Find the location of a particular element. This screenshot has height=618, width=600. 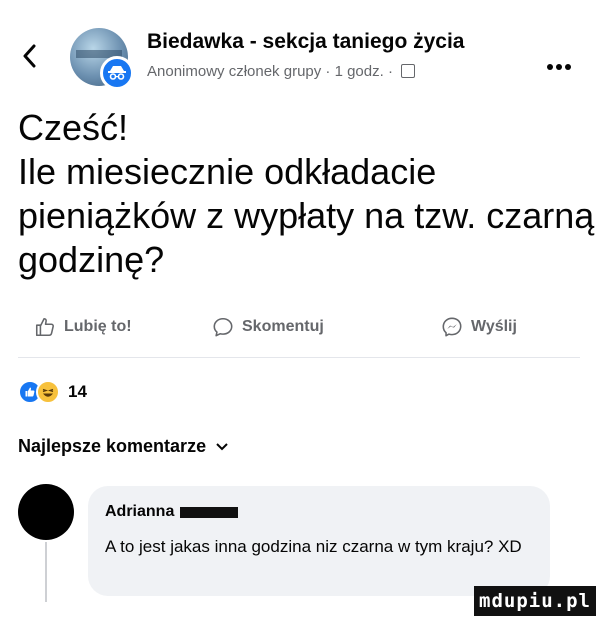

post-meta-text: Anonimowy członek grupy · 1 godz. · is located at coordinates (270, 71).